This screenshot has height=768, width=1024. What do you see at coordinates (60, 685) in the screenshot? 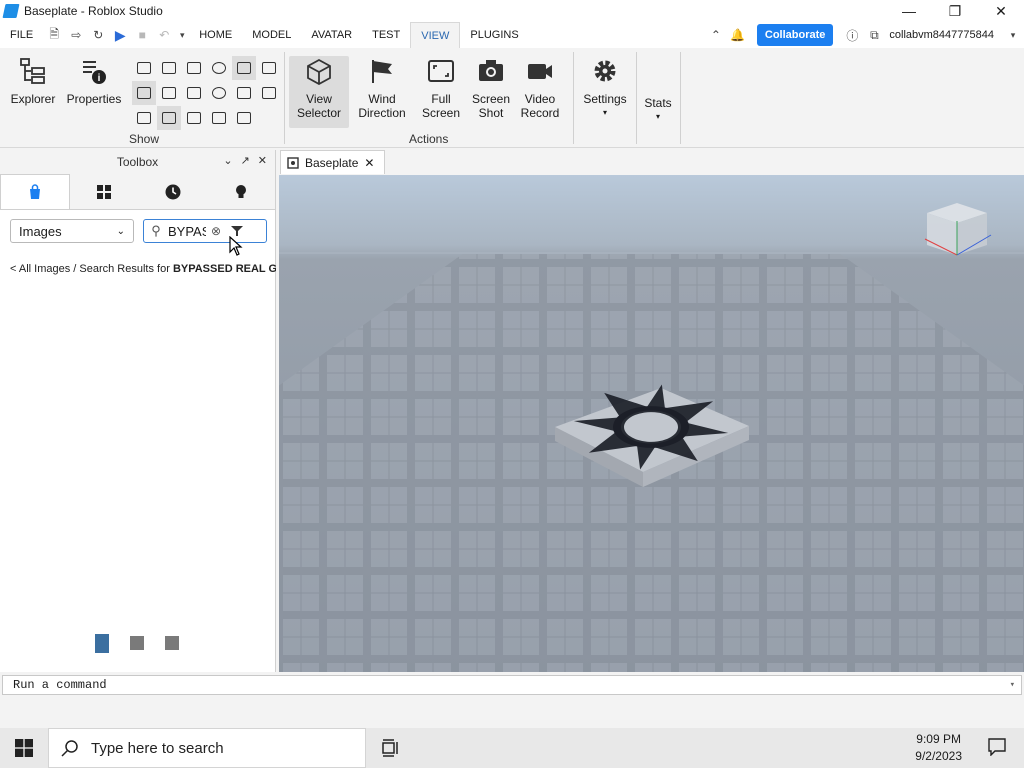
I see `command-input: Run a command` at bounding box center [60, 685].